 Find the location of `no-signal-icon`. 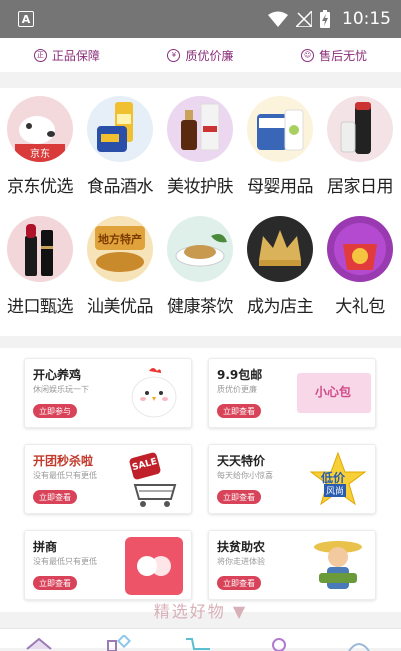

no-signal-icon is located at coordinates (304, 19).